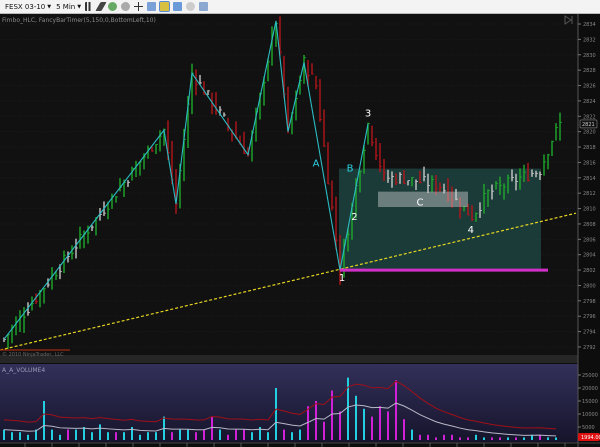 The width and height of the screenshot is (600, 447). Describe the element at coordinates (589, 56) in the screenshot. I see `price-tick-label: 2830` at that location.